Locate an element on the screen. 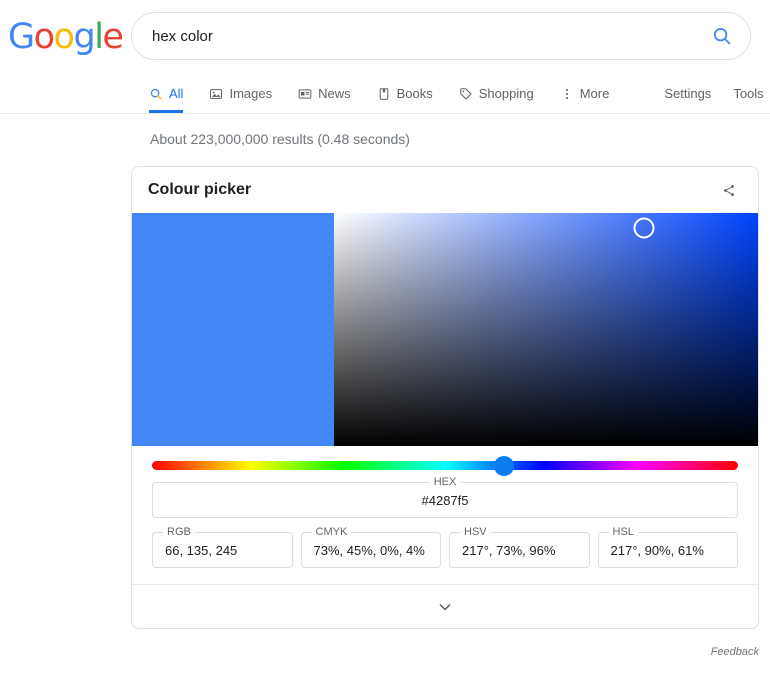  hsv-field-label: HSV is located at coordinates (475, 532).